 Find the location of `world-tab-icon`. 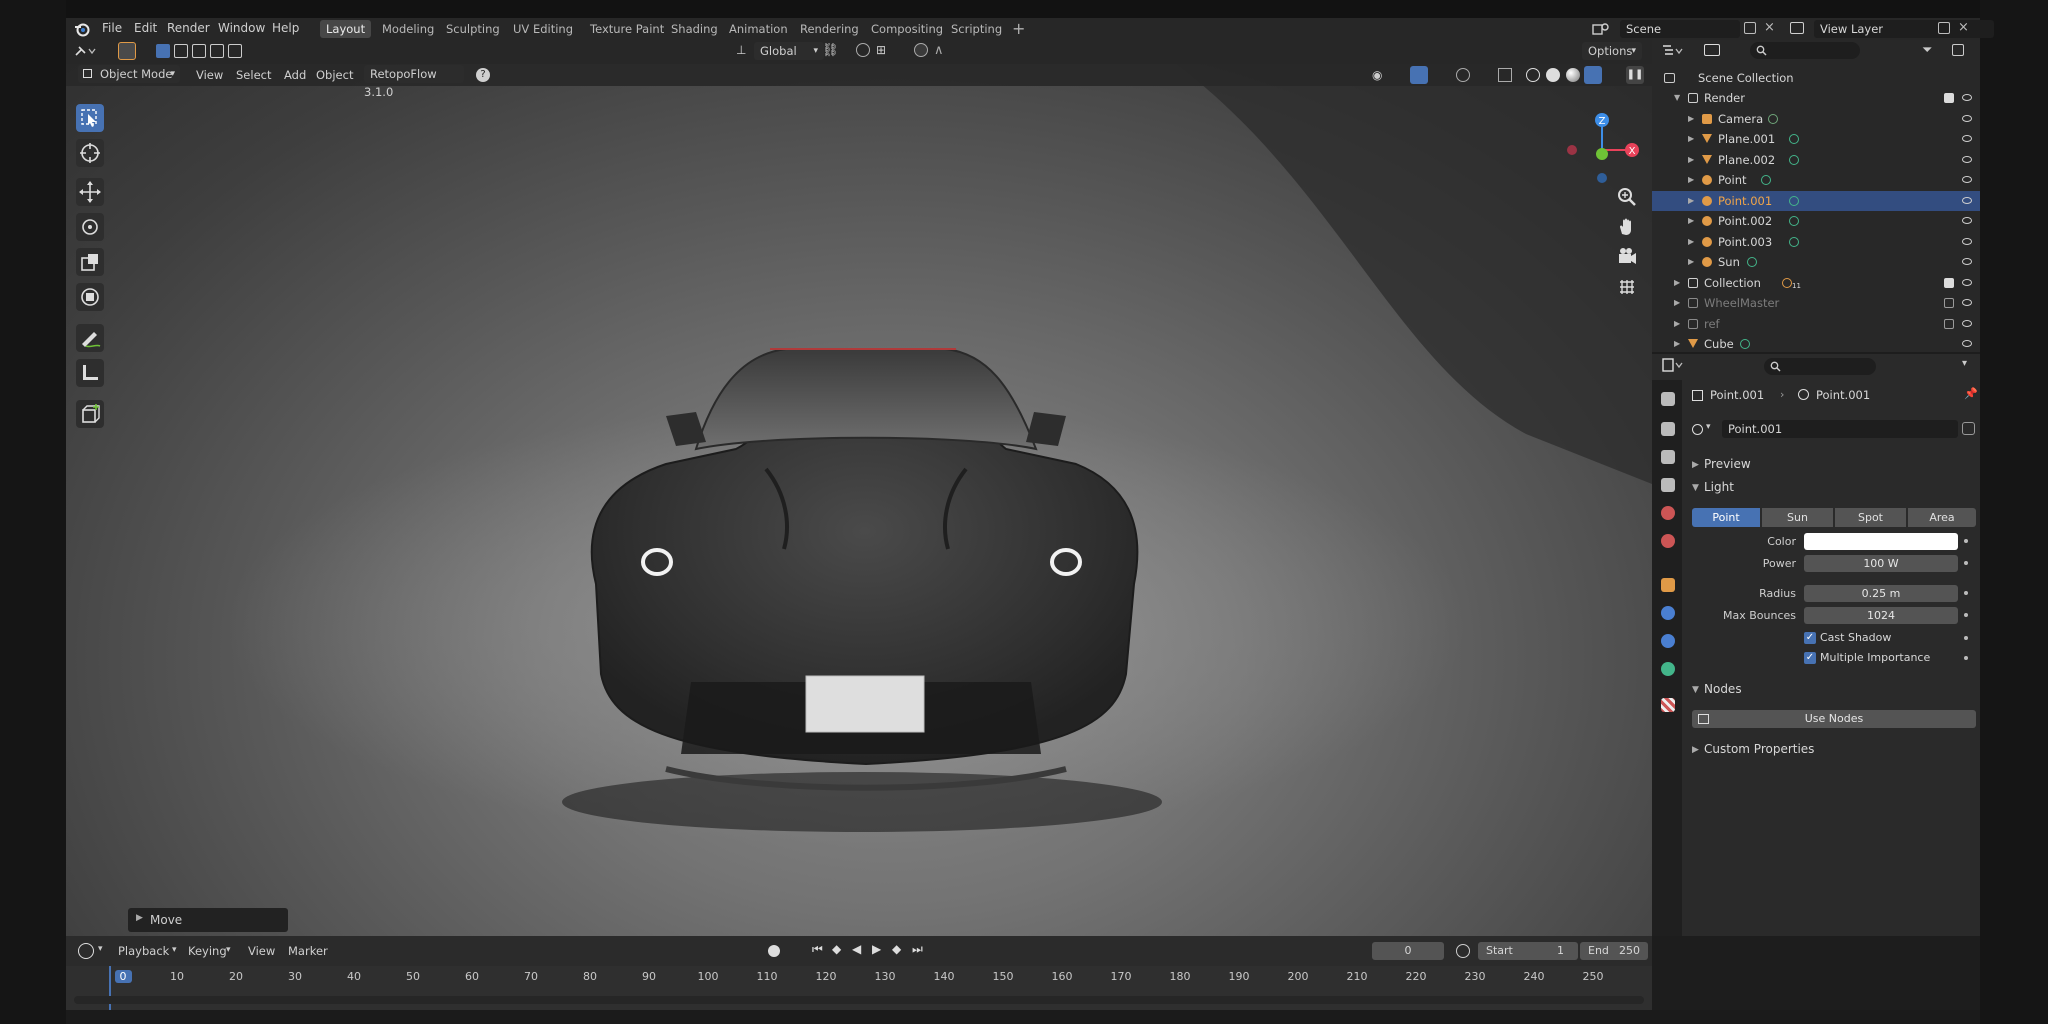

world-tab-icon is located at coordinates (1668, 541).